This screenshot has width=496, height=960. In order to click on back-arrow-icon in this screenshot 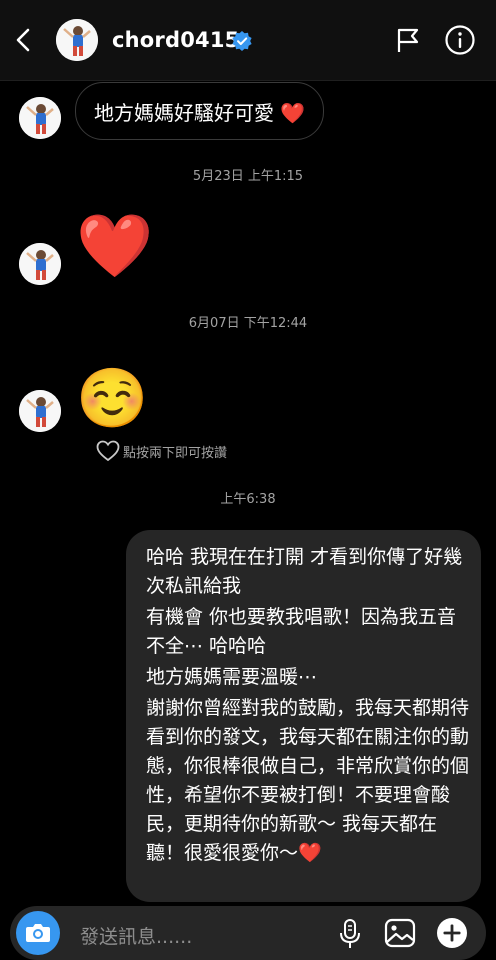, I will do `click(24, 40)`.